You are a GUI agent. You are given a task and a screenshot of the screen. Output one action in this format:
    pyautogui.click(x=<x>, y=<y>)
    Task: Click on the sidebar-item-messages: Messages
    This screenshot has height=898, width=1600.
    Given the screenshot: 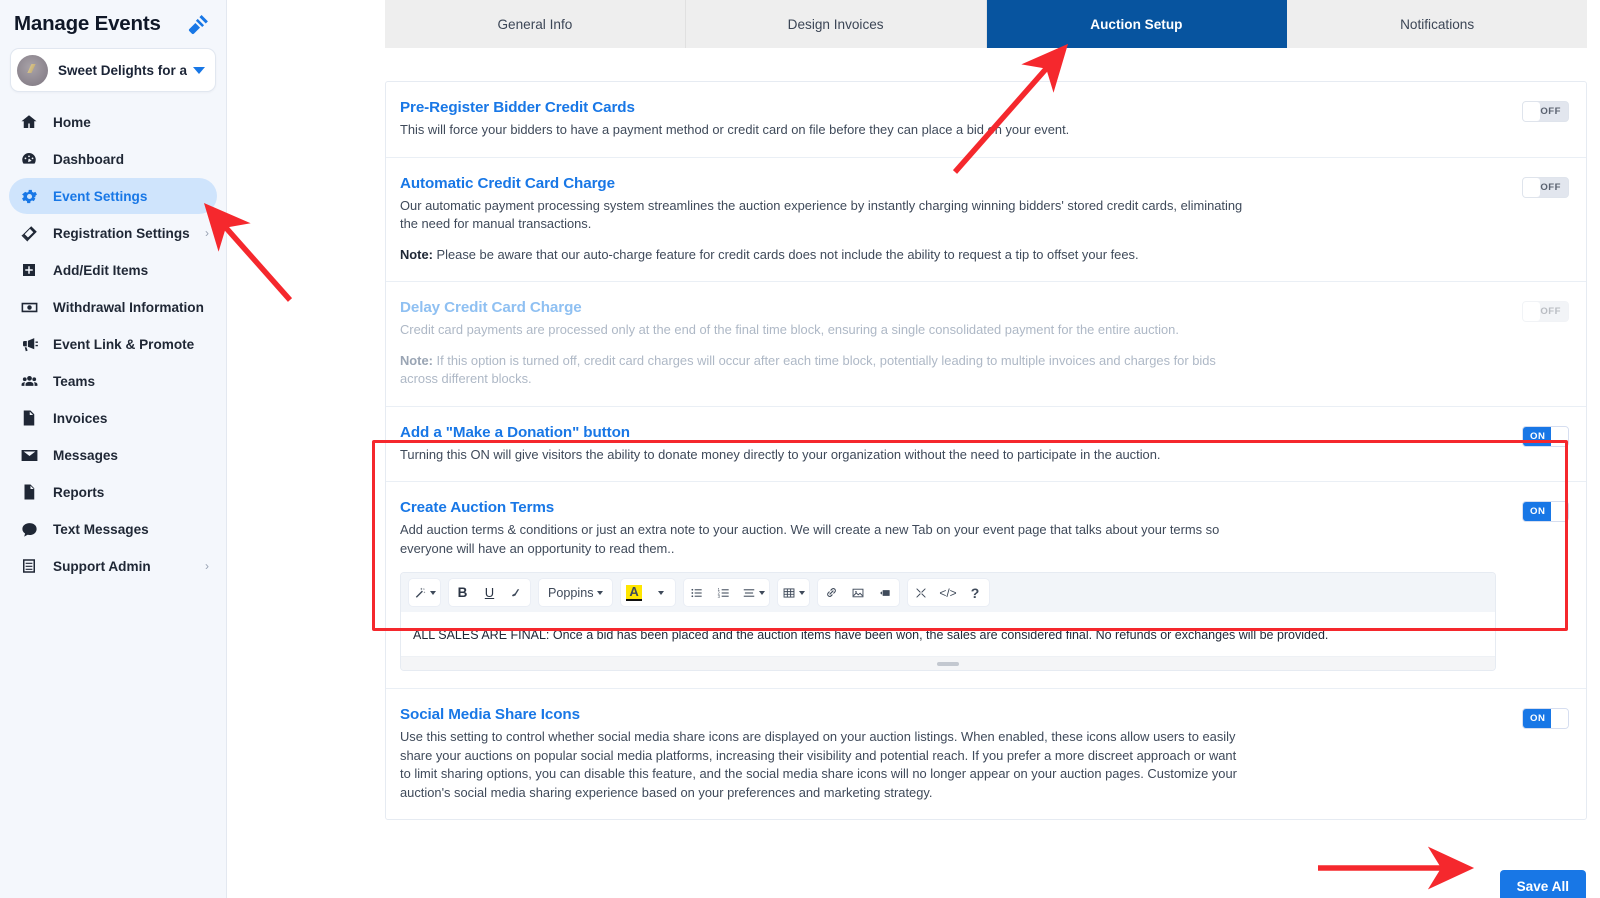 What is the action you would take?
    pyautogui.click(x=113, y=455)
    